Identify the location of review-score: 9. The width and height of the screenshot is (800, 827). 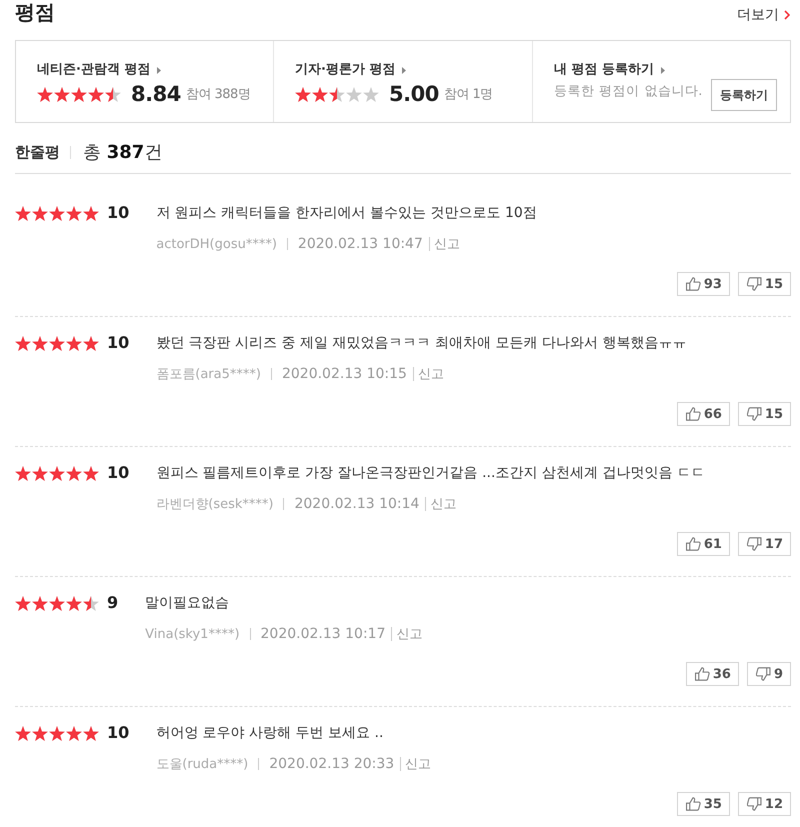
(112, 603).